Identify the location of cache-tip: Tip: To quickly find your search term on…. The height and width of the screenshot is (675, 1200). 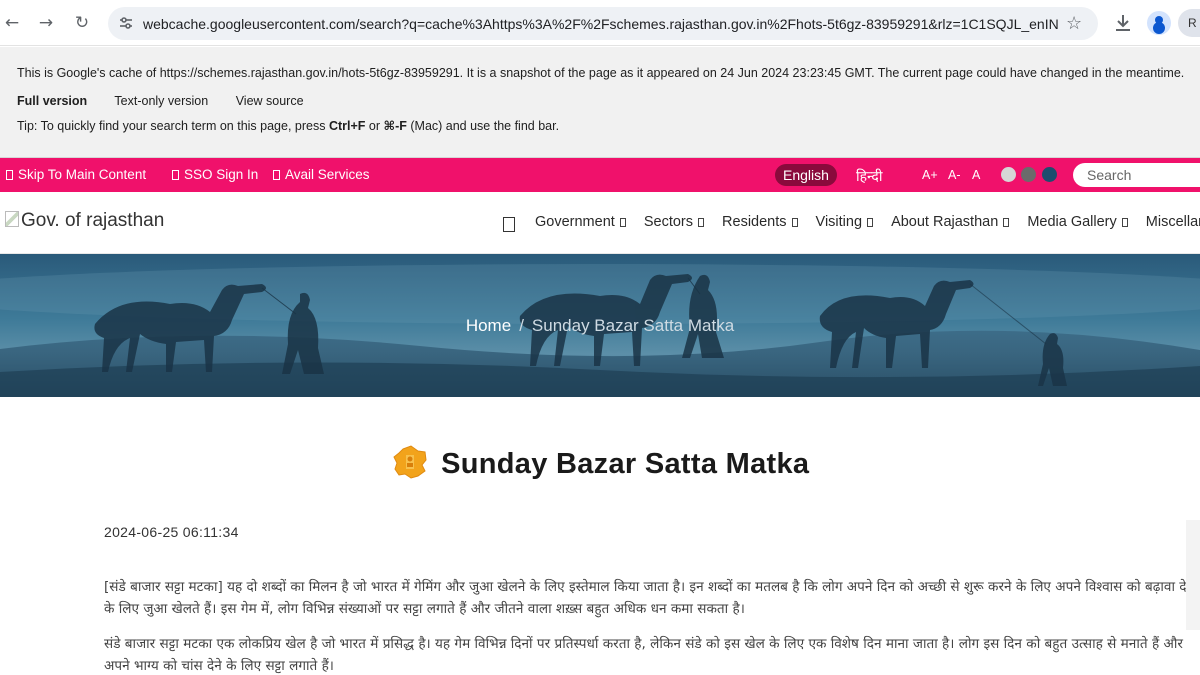
(288, 125).